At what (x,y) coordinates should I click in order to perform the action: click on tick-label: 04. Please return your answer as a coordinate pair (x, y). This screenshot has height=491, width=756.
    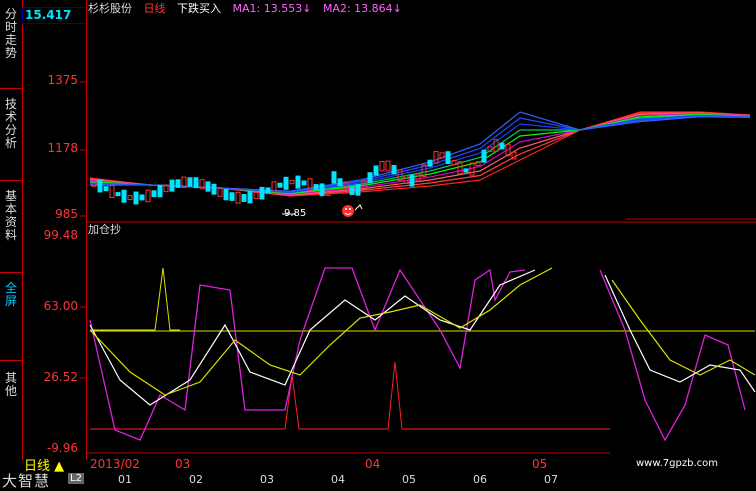
    Looking at the image, I should click on (338, 479).